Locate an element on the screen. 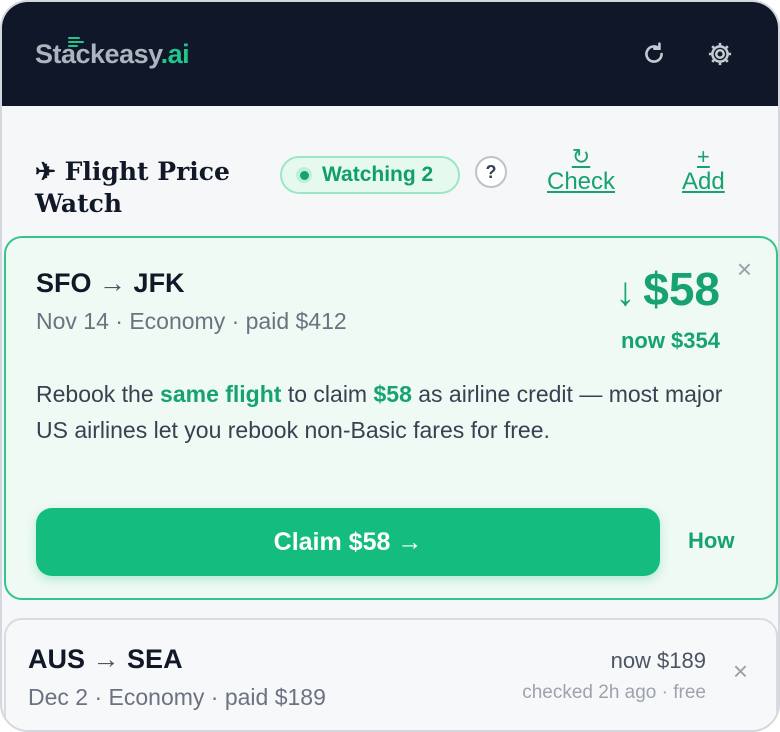 The image size is (780, 732). current-price: now $189 is located at coordinates (658, 660).